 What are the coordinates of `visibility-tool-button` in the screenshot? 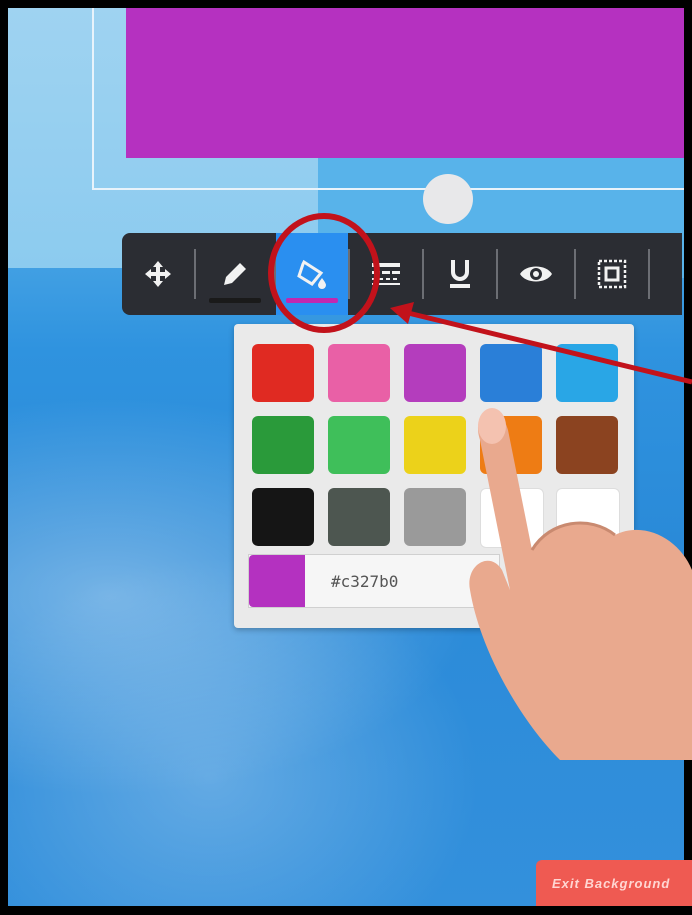 It's located at (536, 274).